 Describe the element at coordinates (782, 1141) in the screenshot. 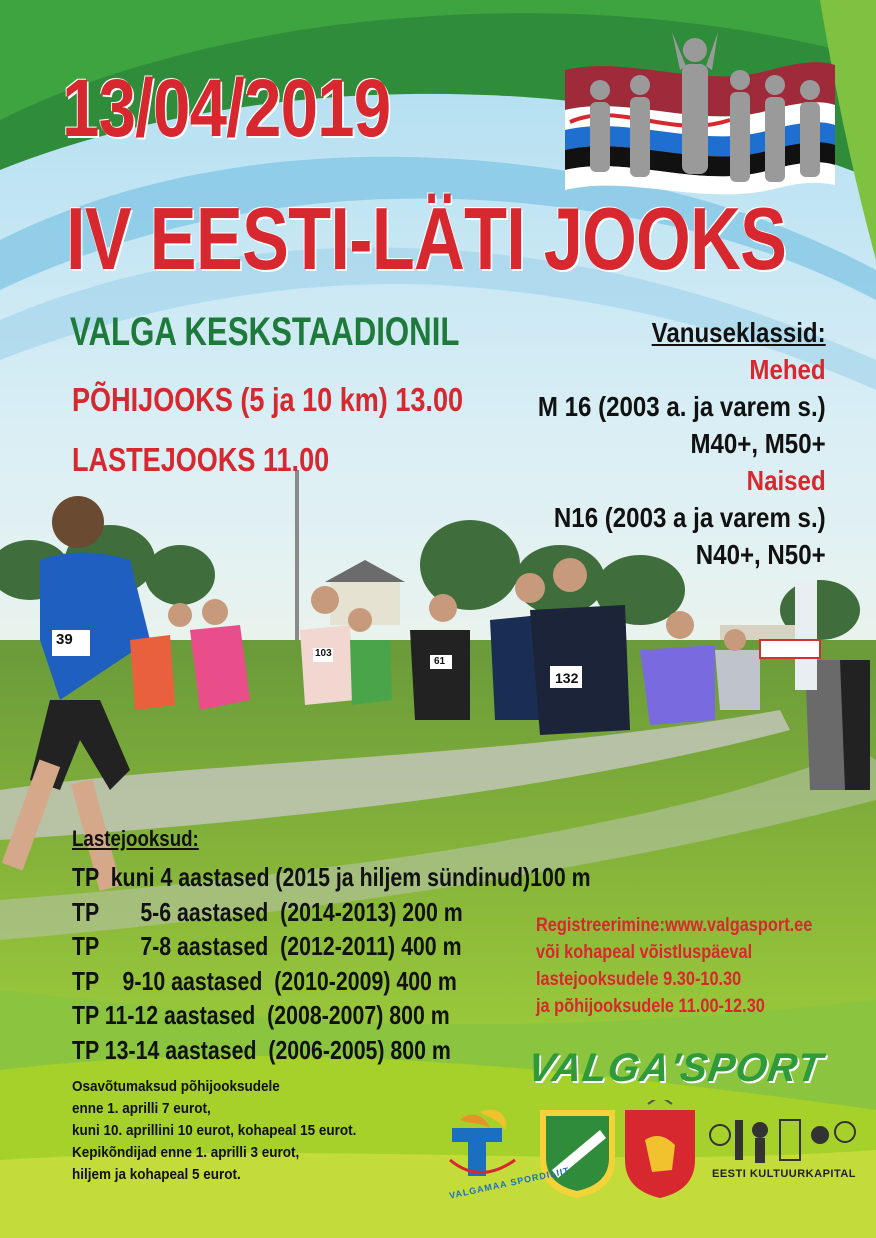

I see `kultuurkapital-logo` at that location.